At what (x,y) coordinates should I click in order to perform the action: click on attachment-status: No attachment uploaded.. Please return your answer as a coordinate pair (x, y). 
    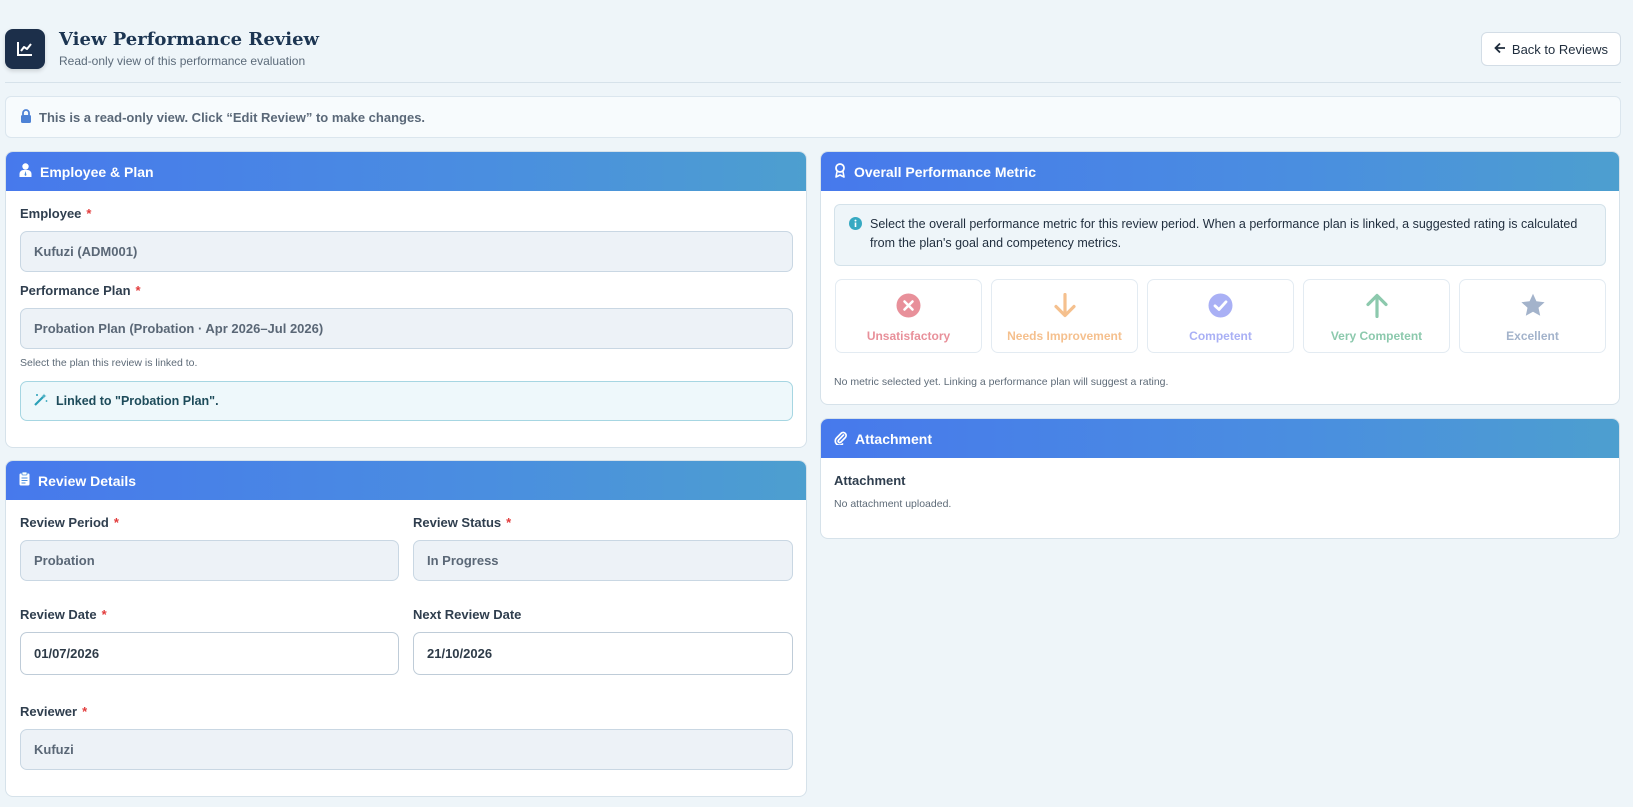
    Looking at the image, I should click on (893, 504).